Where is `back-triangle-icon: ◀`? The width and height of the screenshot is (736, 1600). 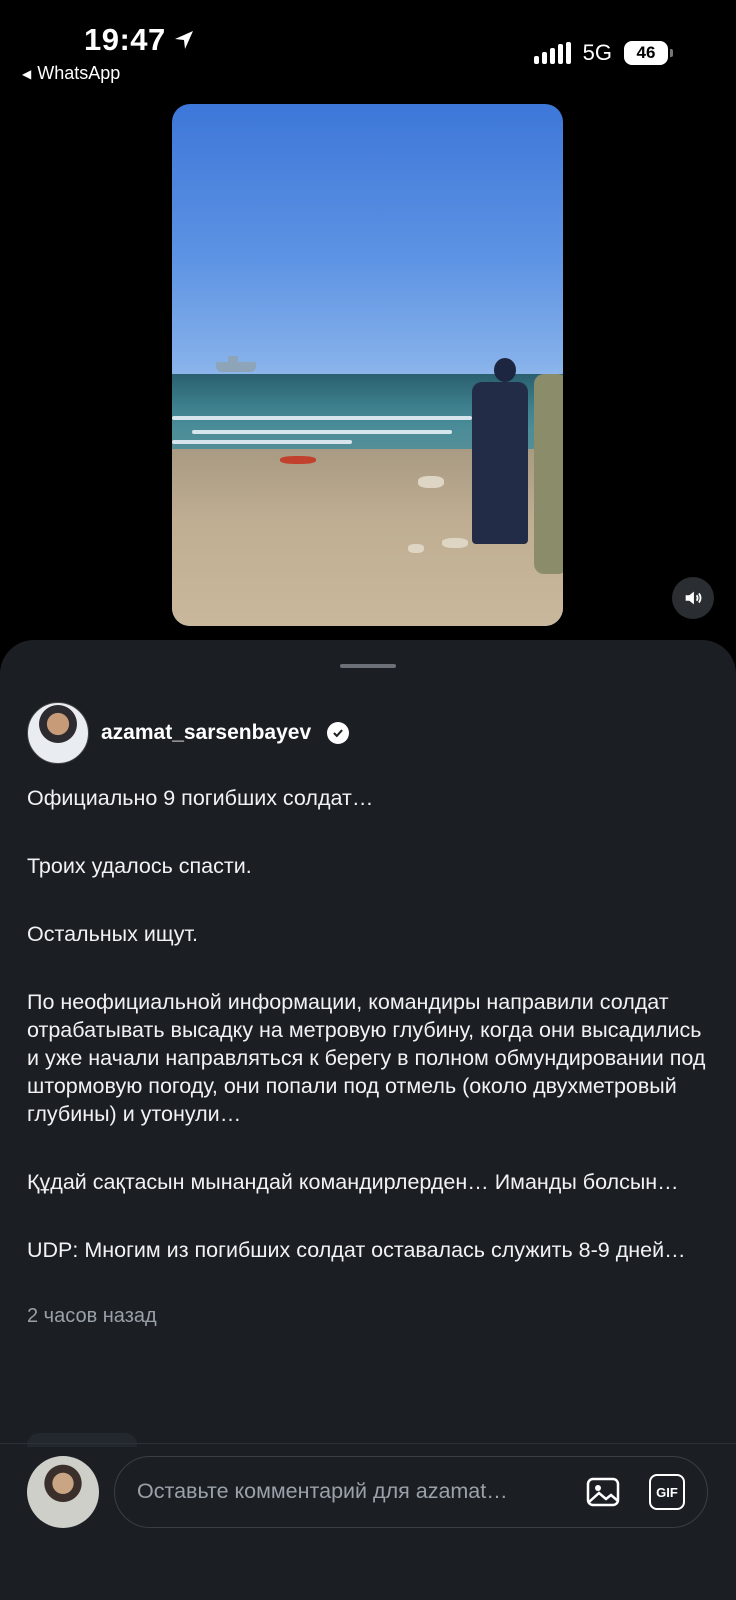
back-triangle-icon: ◀ is located at coordinates (27, 73).